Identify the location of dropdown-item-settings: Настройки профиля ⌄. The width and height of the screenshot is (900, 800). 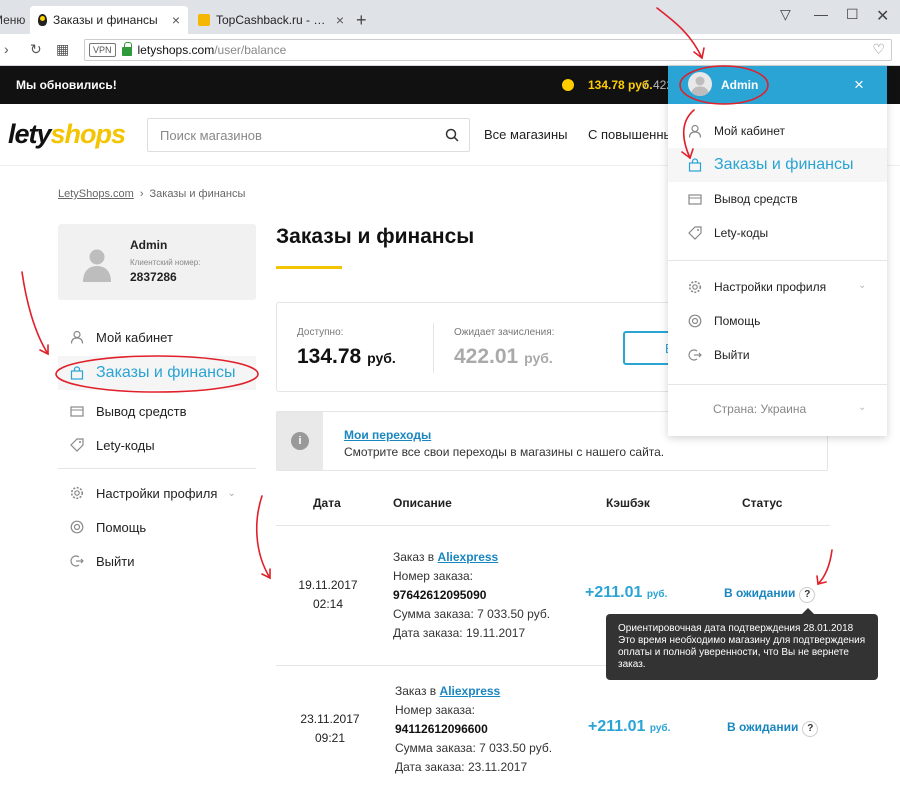
(777, 287).